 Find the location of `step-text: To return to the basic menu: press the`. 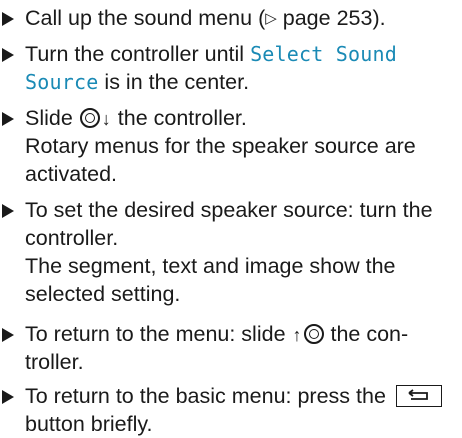

step-text: To return to the basic menu: press the is located at coordinates (208, 396).